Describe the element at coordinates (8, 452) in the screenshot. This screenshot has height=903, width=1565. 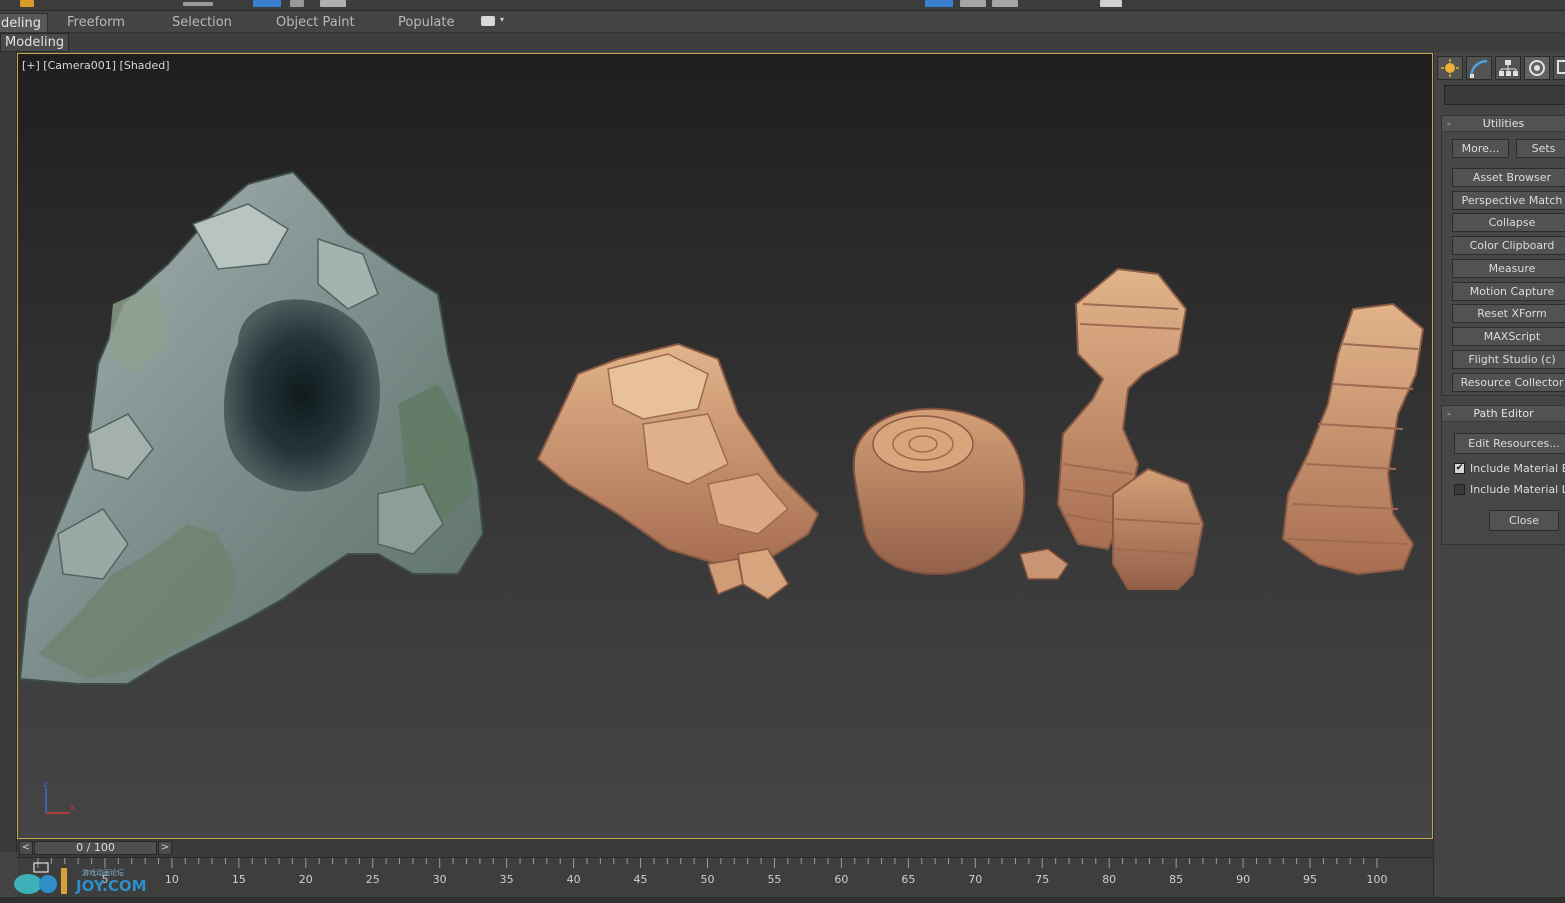
I see `left-edge-strip` at that location.